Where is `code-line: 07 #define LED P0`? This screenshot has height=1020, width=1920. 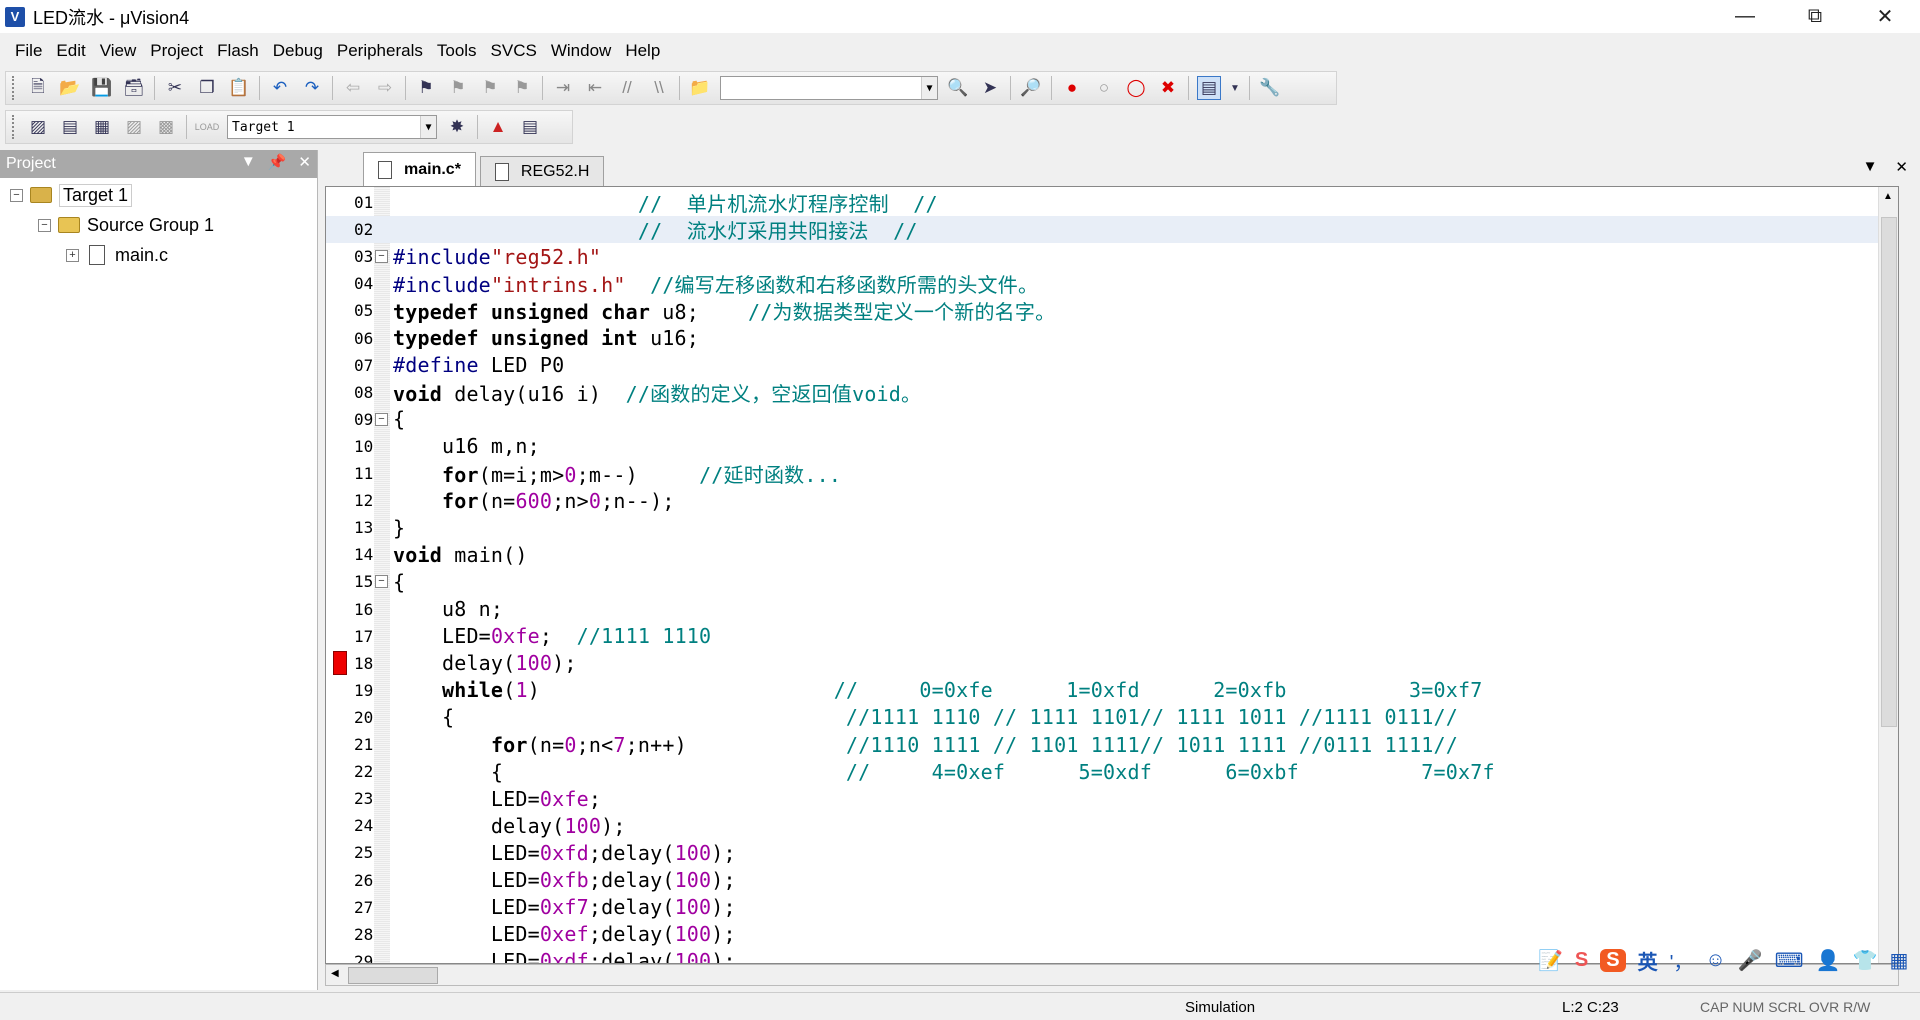
code-line: 07 #define LED P0 is located at coordinates (1112, 365).